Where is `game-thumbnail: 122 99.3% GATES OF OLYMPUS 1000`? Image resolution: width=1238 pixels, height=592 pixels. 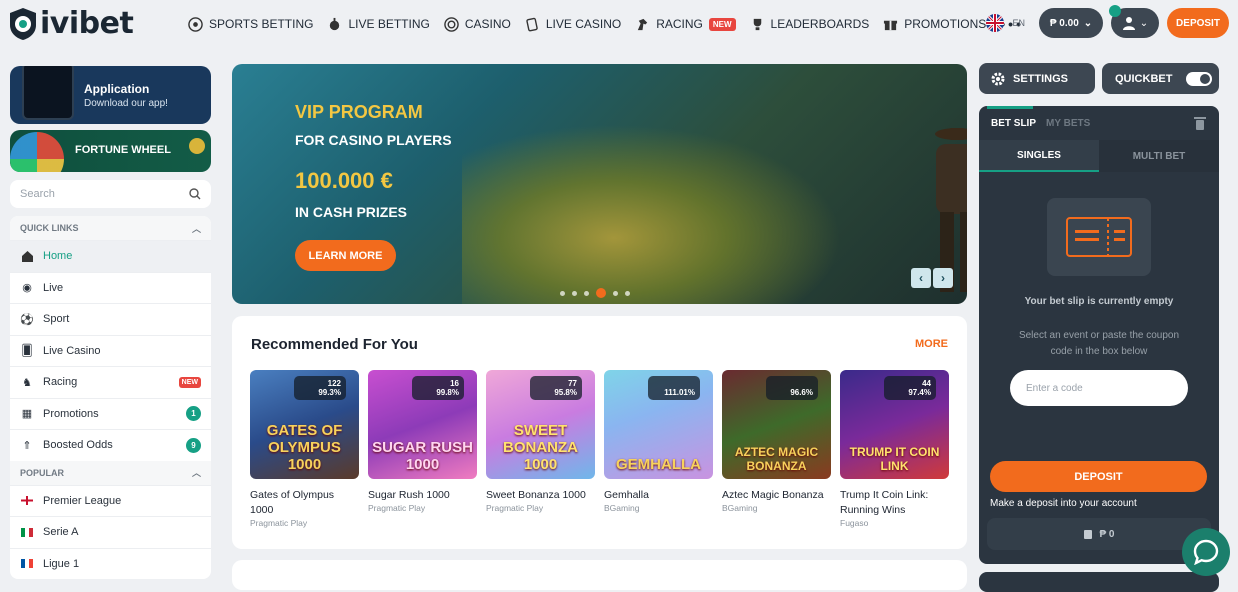
game-thumbnail: 122 99.3% GATES OF OLYMPUS 1000 is located at coordinates (304, 424).